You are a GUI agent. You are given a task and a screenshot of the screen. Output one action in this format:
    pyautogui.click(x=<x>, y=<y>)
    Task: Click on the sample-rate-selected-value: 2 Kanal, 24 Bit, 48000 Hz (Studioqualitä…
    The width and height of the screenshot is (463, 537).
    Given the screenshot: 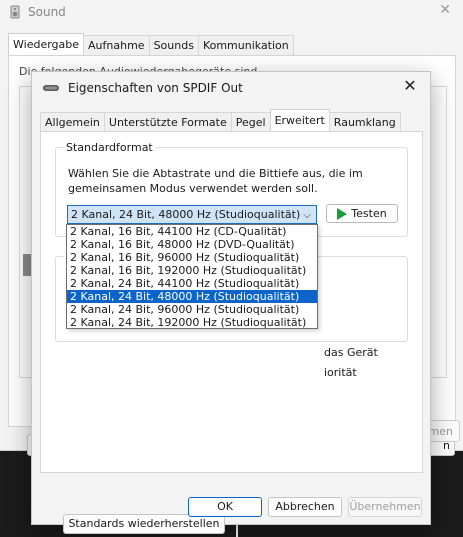 What is the action you would take?
    pyautogui.click(x=186, y=214)
    